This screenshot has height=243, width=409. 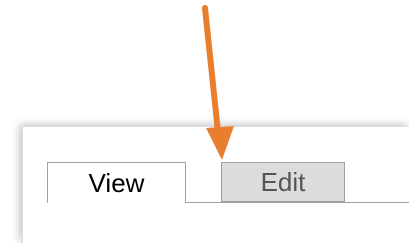 I want to click on arrow-head, so click(x=220, y=143).